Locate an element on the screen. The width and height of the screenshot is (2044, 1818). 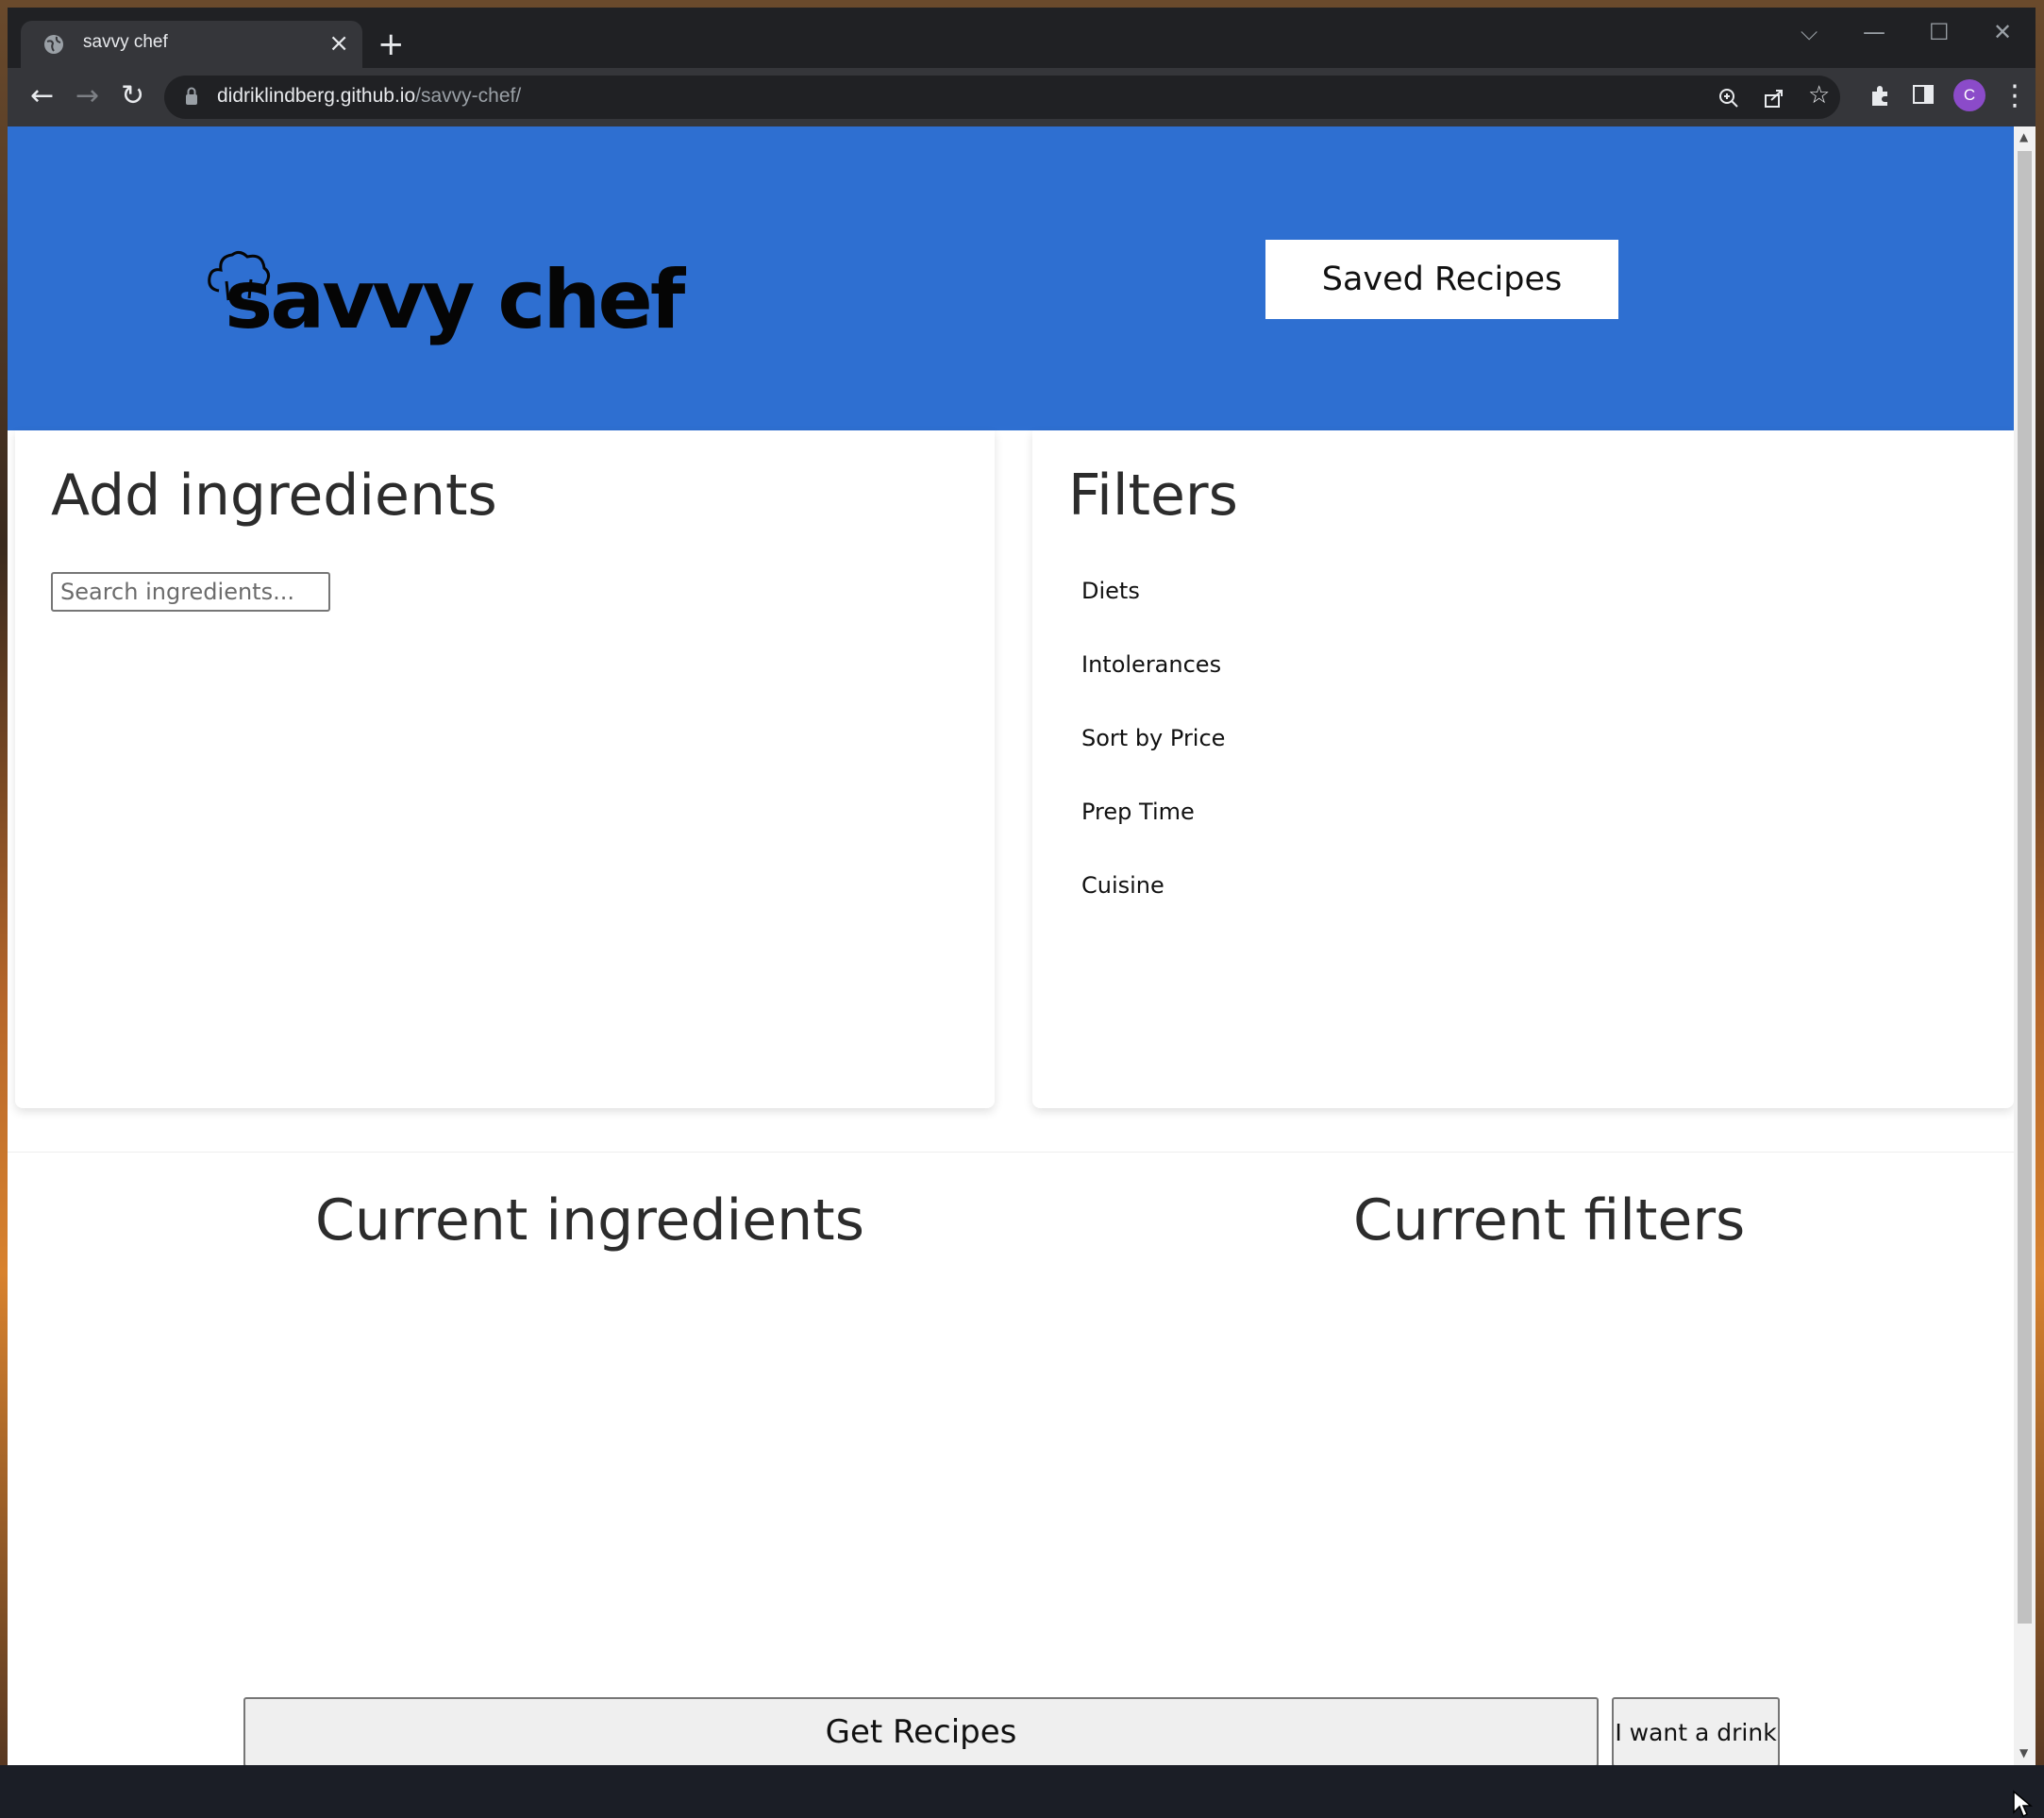
bookmark-star-icon: ☆ is located at coordinates (1819, 95).